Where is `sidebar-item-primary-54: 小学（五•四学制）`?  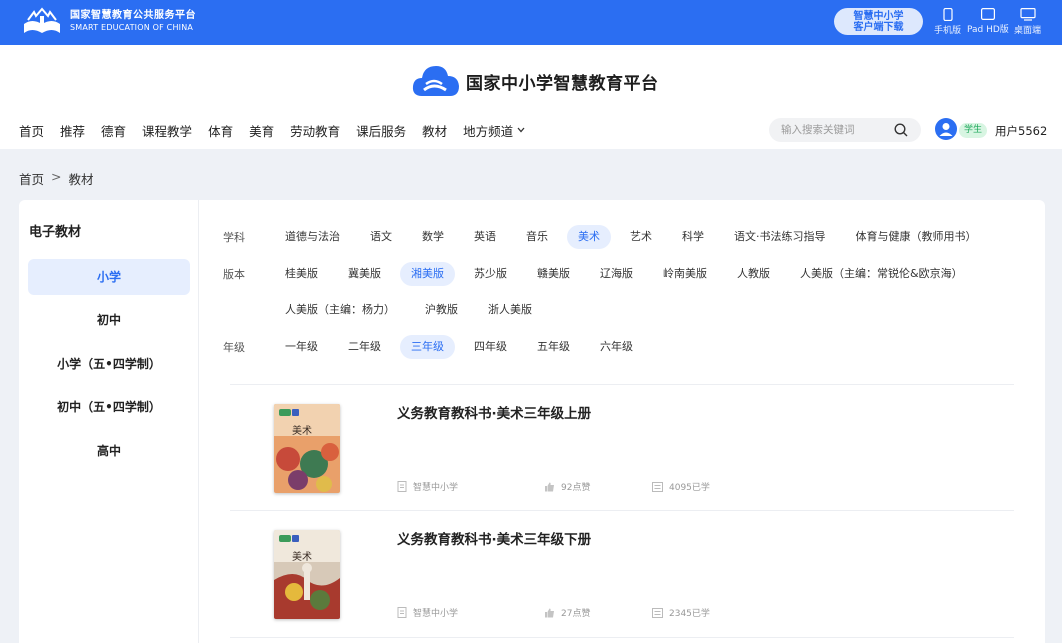 sidebar-item-primary-54: 小学（五•四学制） is located at coordinates (109, 364).